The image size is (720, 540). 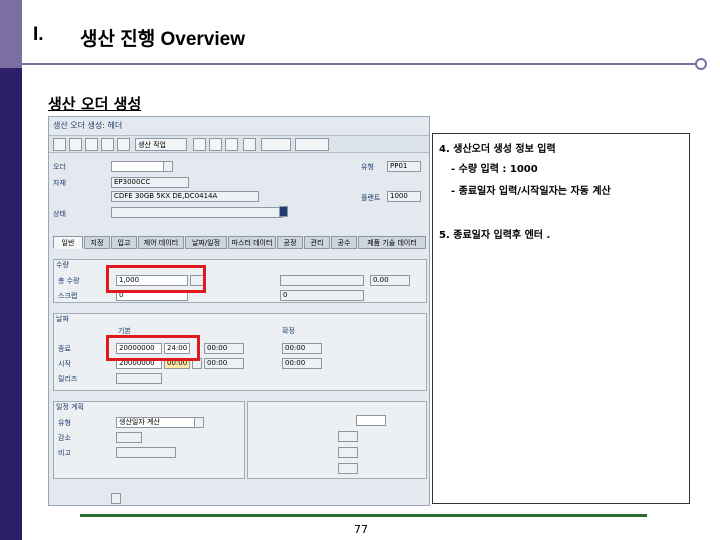 What do you see at coordinates (161, 242) in the screenshot?
I see `tab-control-data: 제어 데이터` at bounding box center [161, 242].